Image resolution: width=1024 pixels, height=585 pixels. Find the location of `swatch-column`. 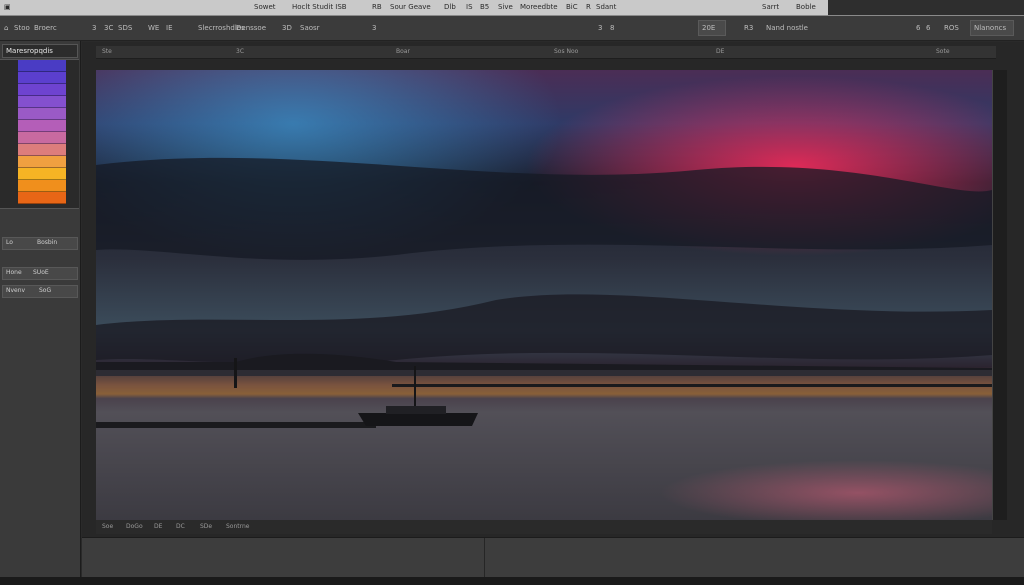

swatch-column is located at coordinates (42, 134).